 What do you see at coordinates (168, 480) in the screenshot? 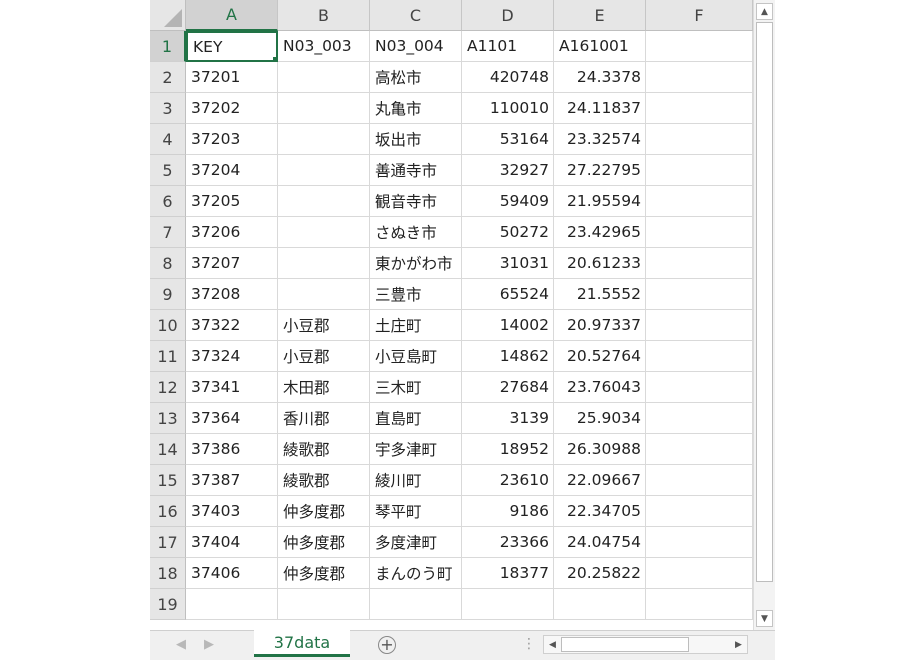
I see `row-header-15: 15` at bounding box center [168, 480].